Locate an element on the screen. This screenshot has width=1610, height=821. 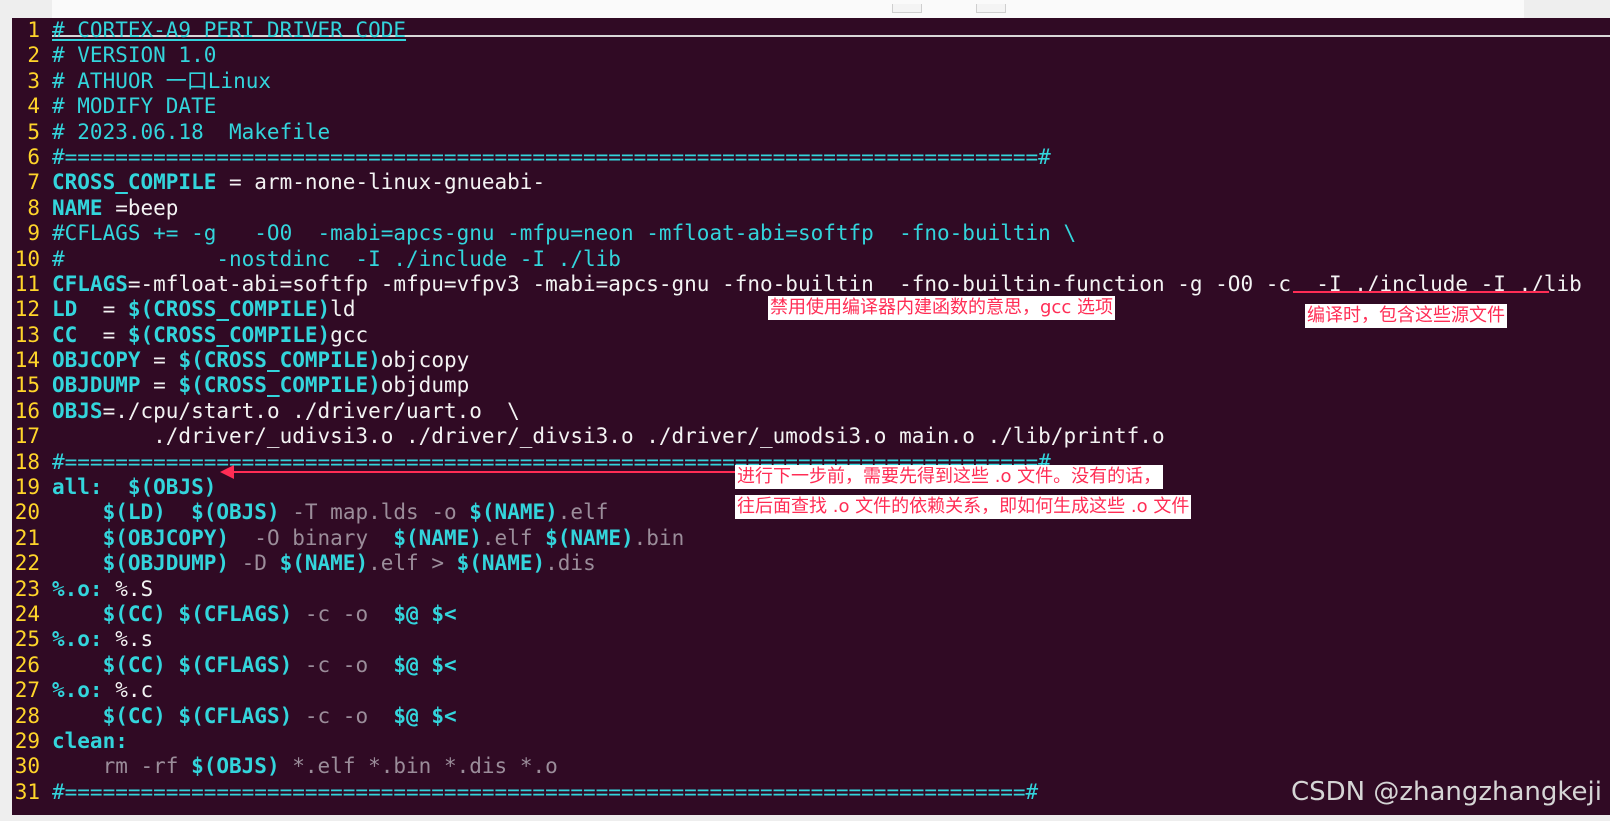
code-line: 29 clean: is located at coordinates (797, 741).